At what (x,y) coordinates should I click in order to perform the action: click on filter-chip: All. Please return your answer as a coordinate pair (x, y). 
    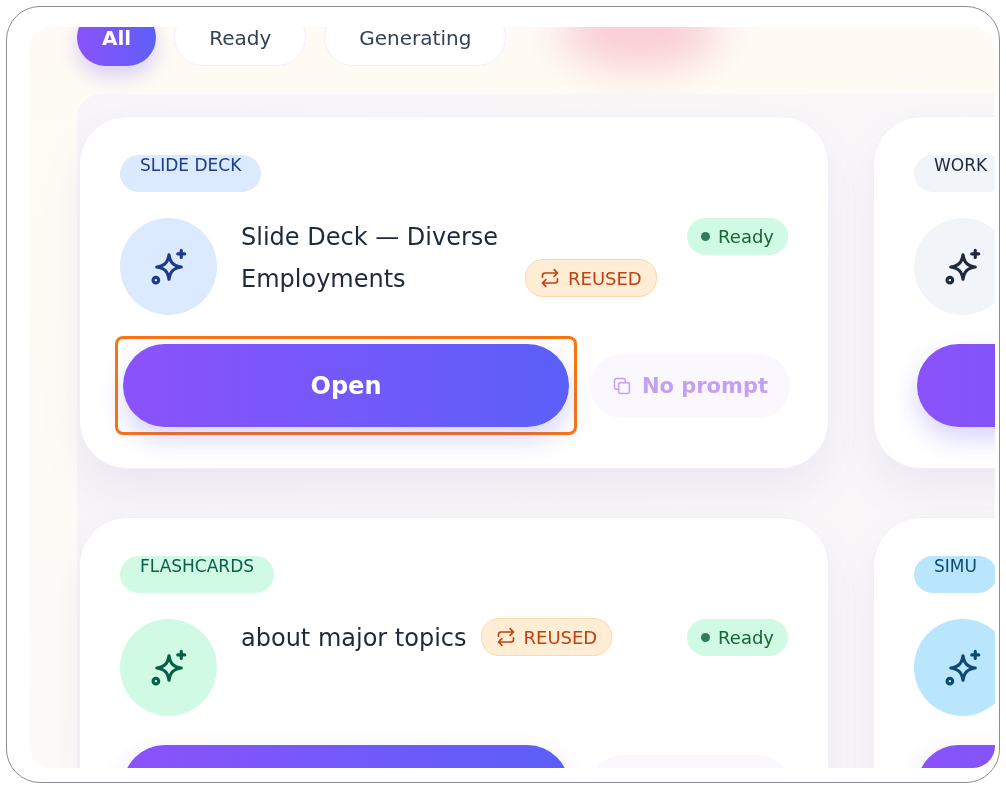
    Looking at the image, I should click on (117, 46).